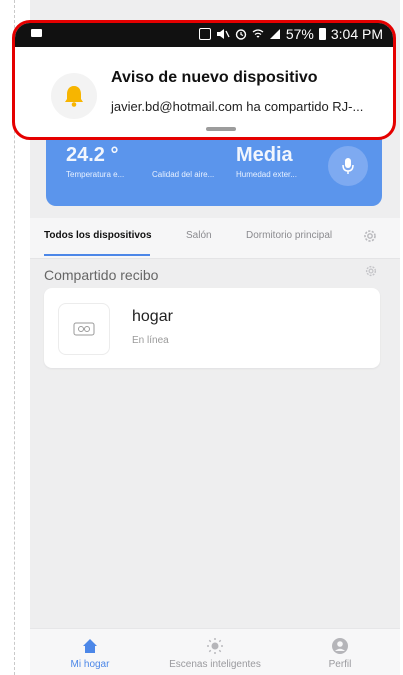 The height and width of the screenshot is (675, 403). Describe the element at coordinates (212, 328) in the screenshot. I see `device-card: hogar En línea` at that location.